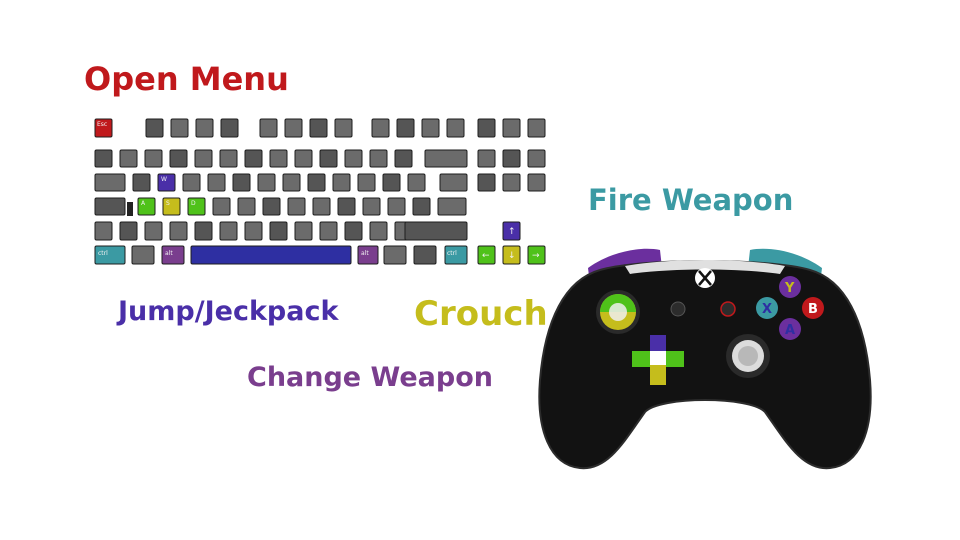  I want to click on xbox-controller-diagram: Y X B A, so click(705, 359).